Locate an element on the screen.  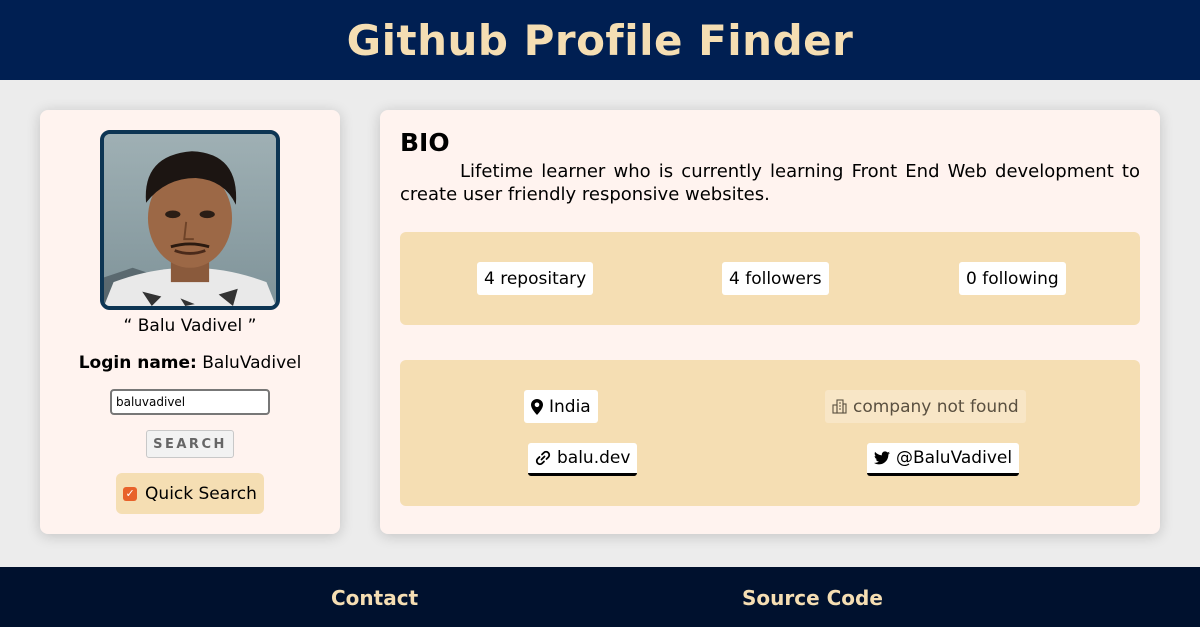
login-name-row: Login name: BaluVadivel is located at coordinates (190, 363).